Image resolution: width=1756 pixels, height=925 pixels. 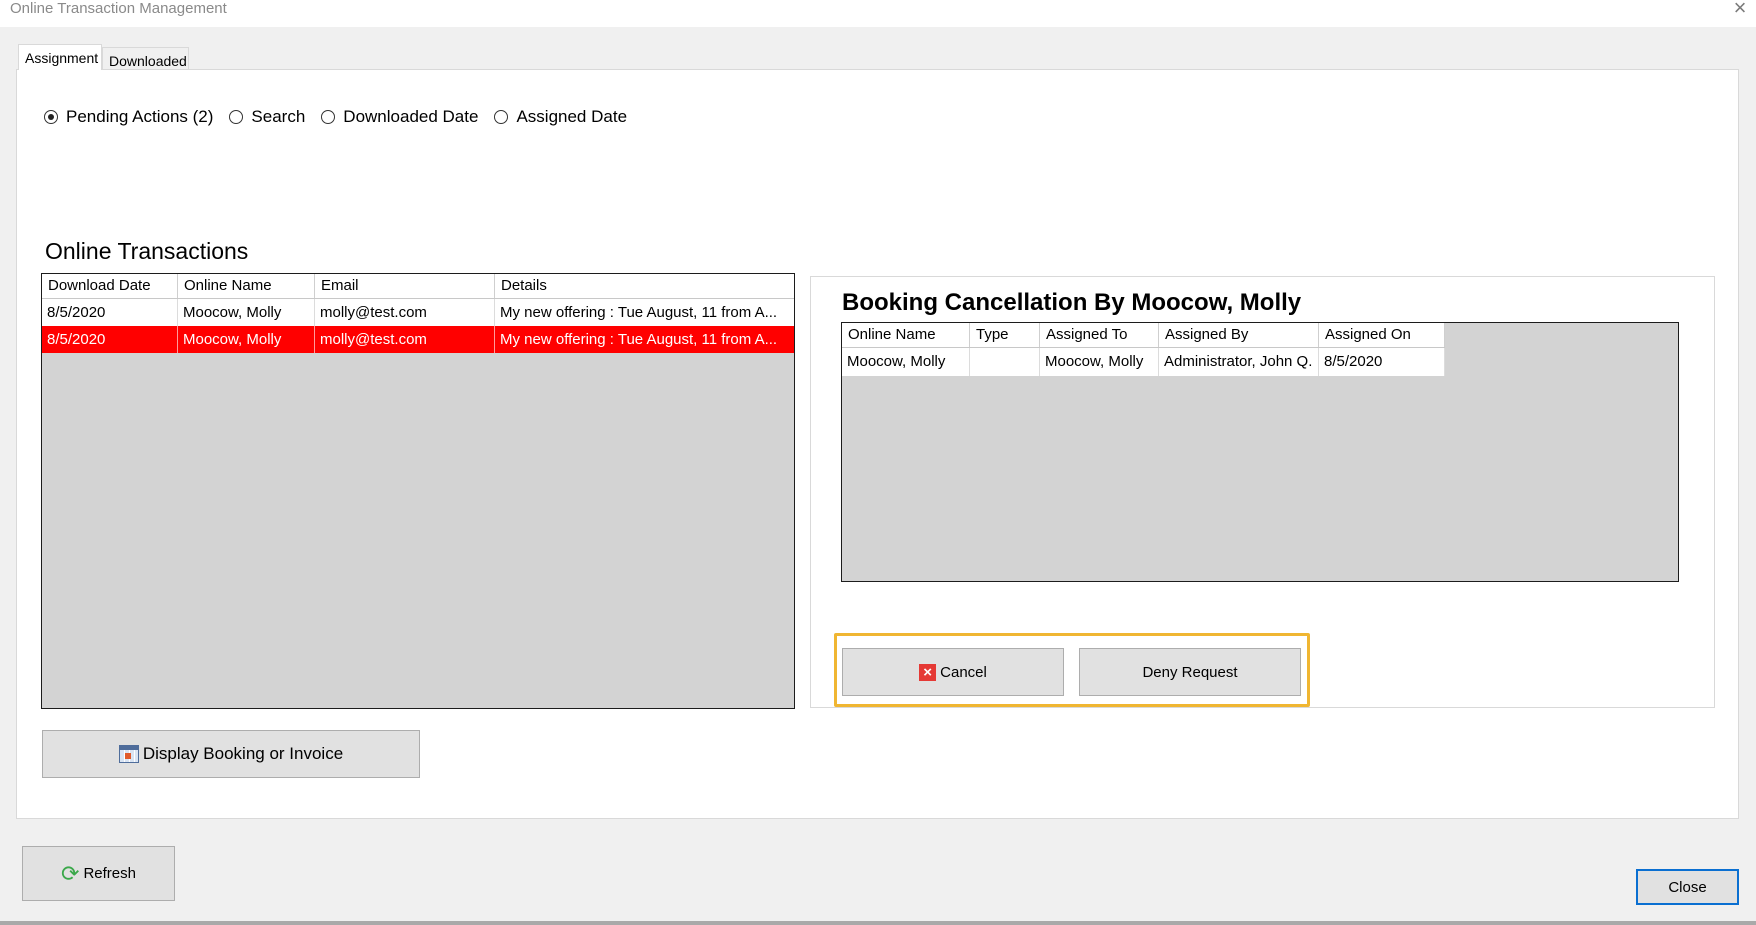 I want to click on column-header-type: Type, so click(x=1005, y=335).